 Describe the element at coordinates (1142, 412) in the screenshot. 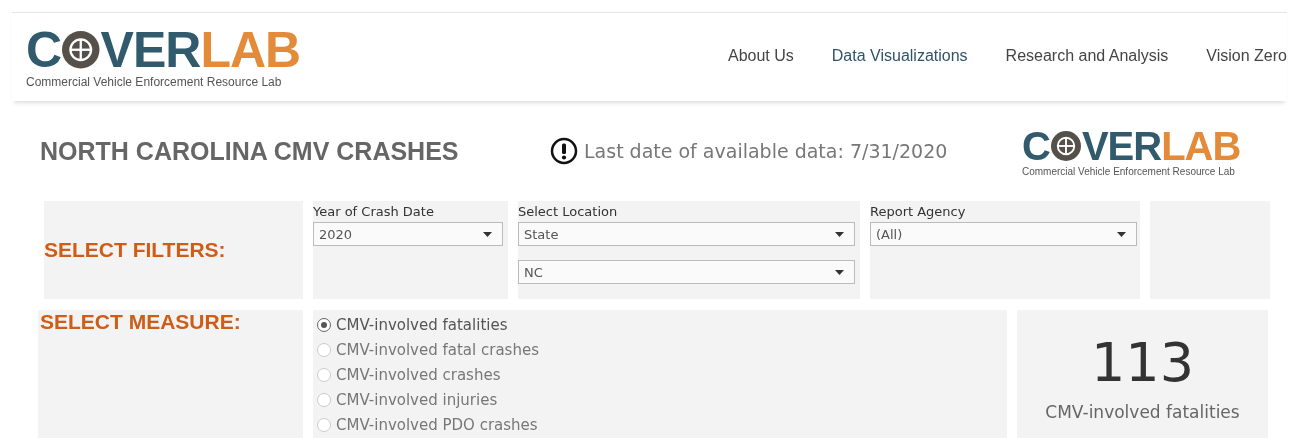

I see `kpi-label: CMV-involved fatalities` at that location.